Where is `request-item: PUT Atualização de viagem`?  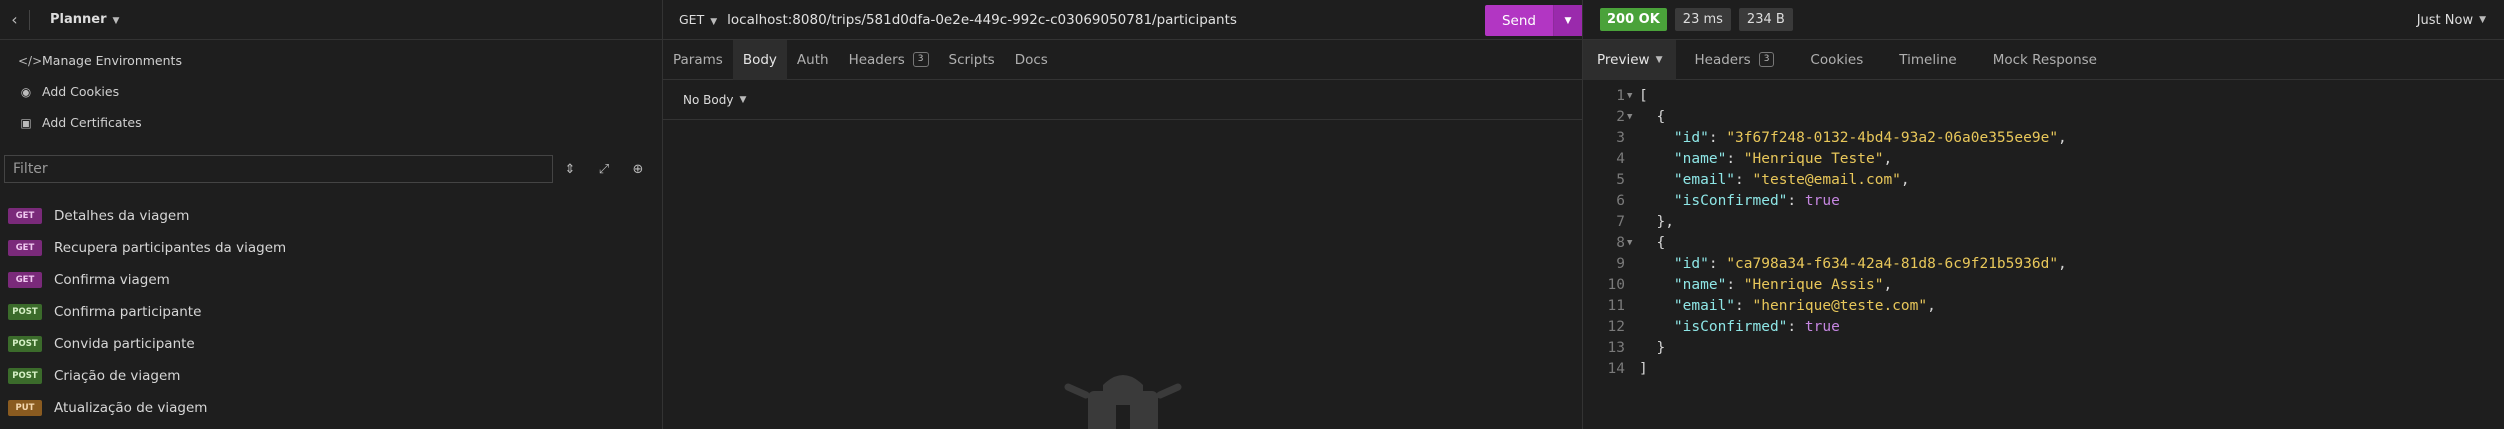 request-item: PUT Atualização de viagem is located at coordinates (331, 408).